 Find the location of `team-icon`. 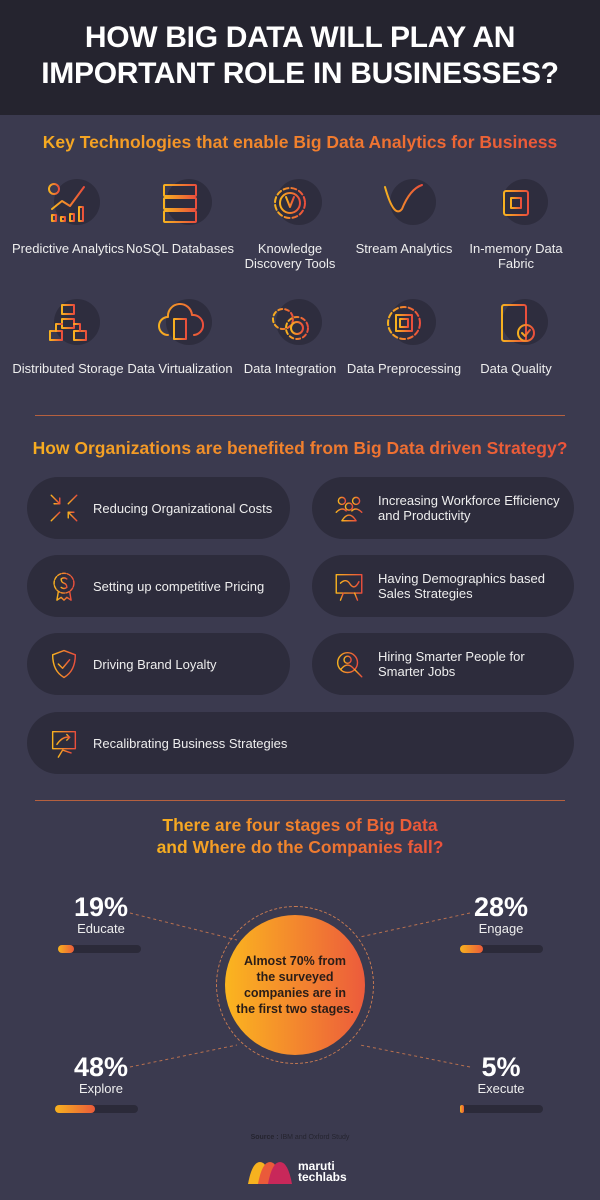

team-icon is located at coordinates (349, 509).